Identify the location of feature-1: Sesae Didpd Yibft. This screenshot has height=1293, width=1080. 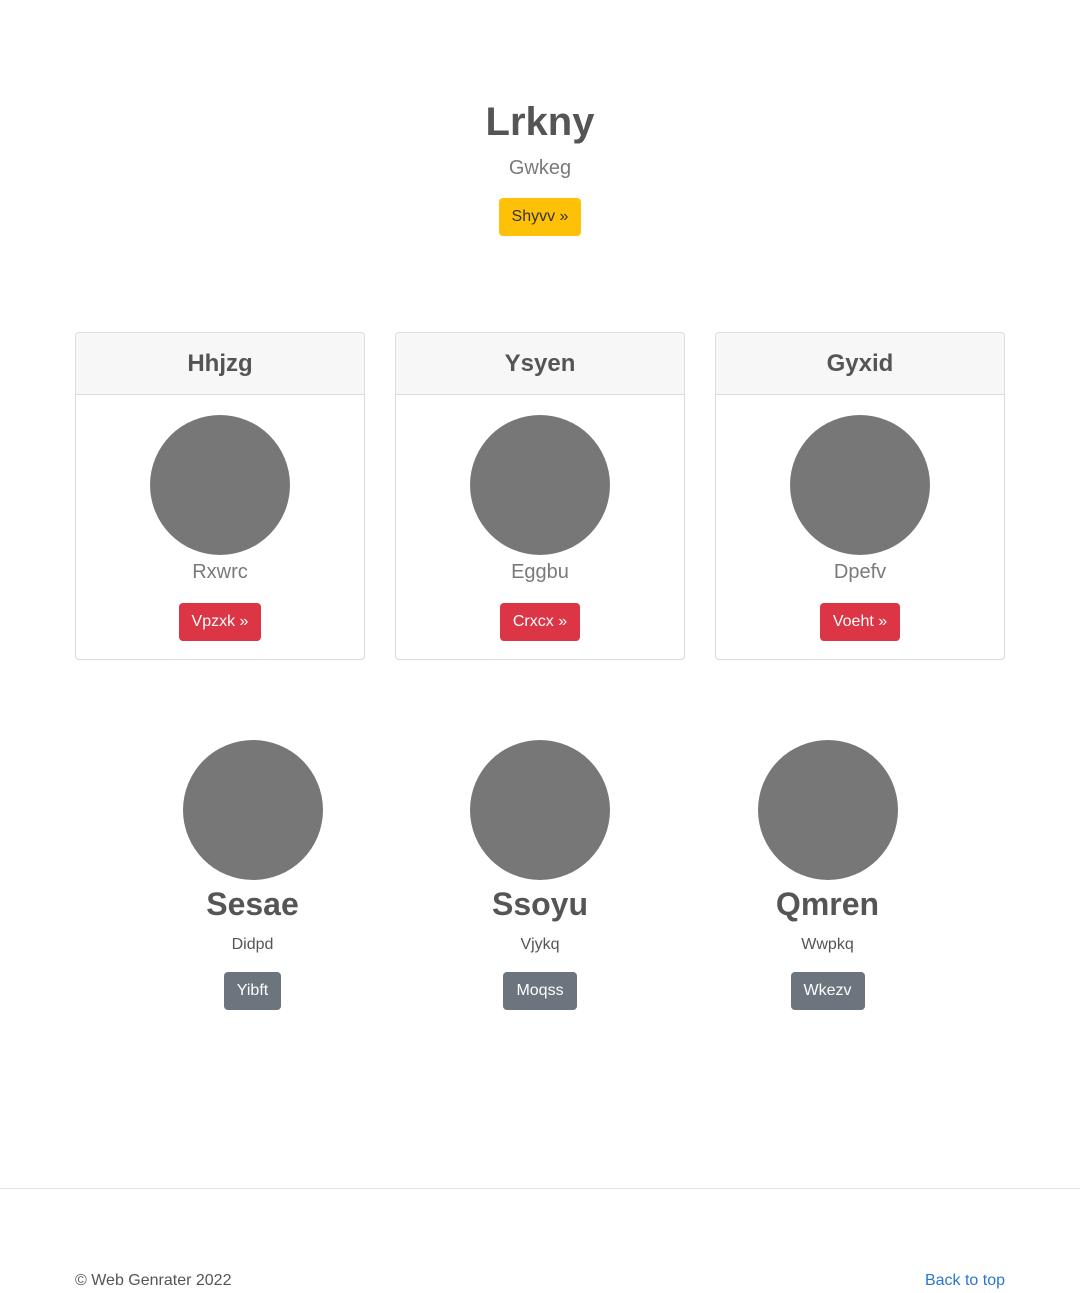
(252, 875).